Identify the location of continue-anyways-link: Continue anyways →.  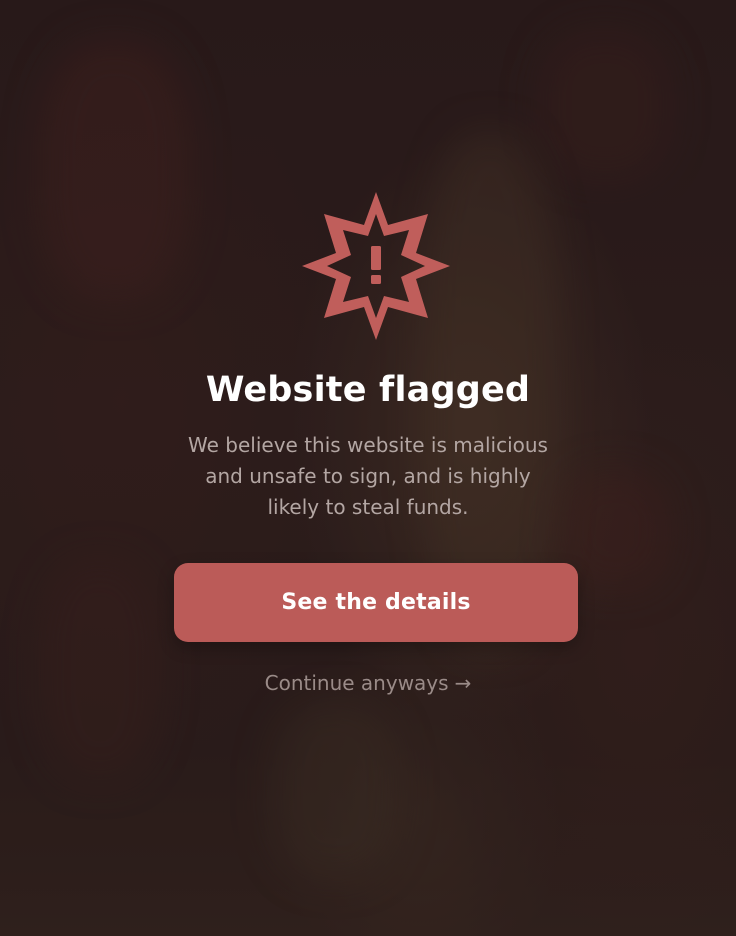
(368, 683).